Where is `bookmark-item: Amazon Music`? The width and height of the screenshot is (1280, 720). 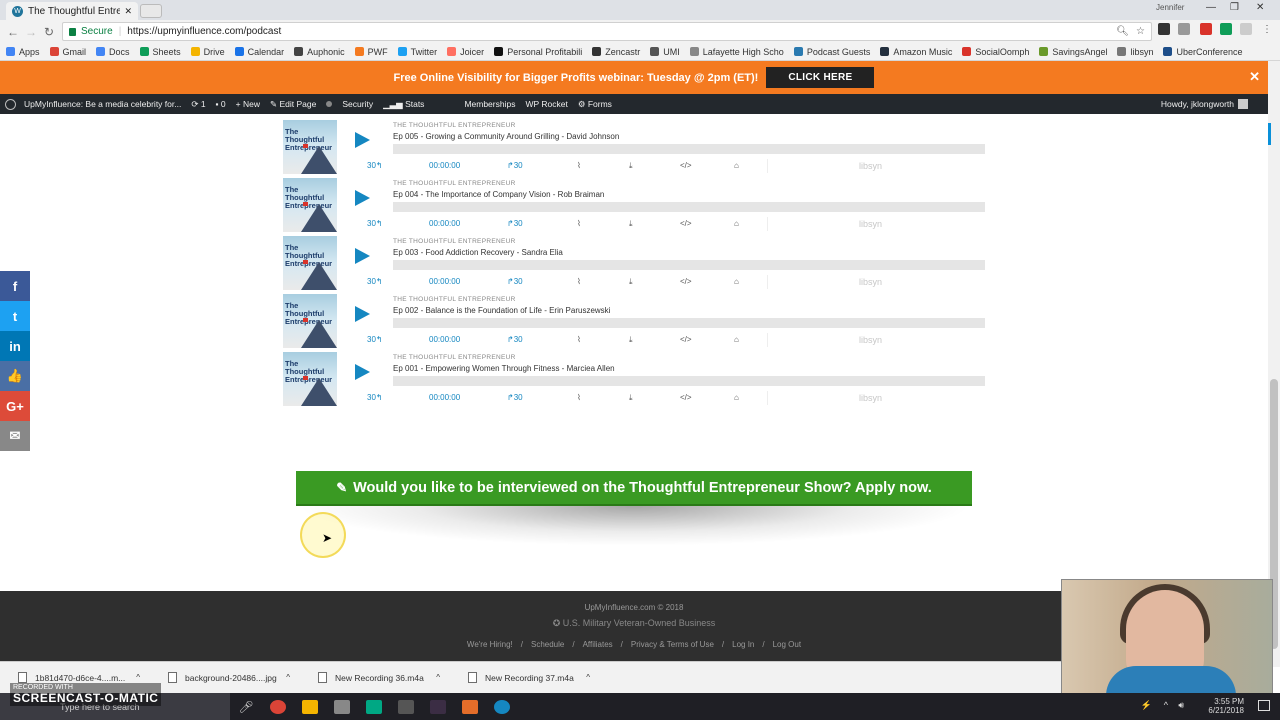 bookmark-item: Amazon Music is located at coordinates (916, 52).